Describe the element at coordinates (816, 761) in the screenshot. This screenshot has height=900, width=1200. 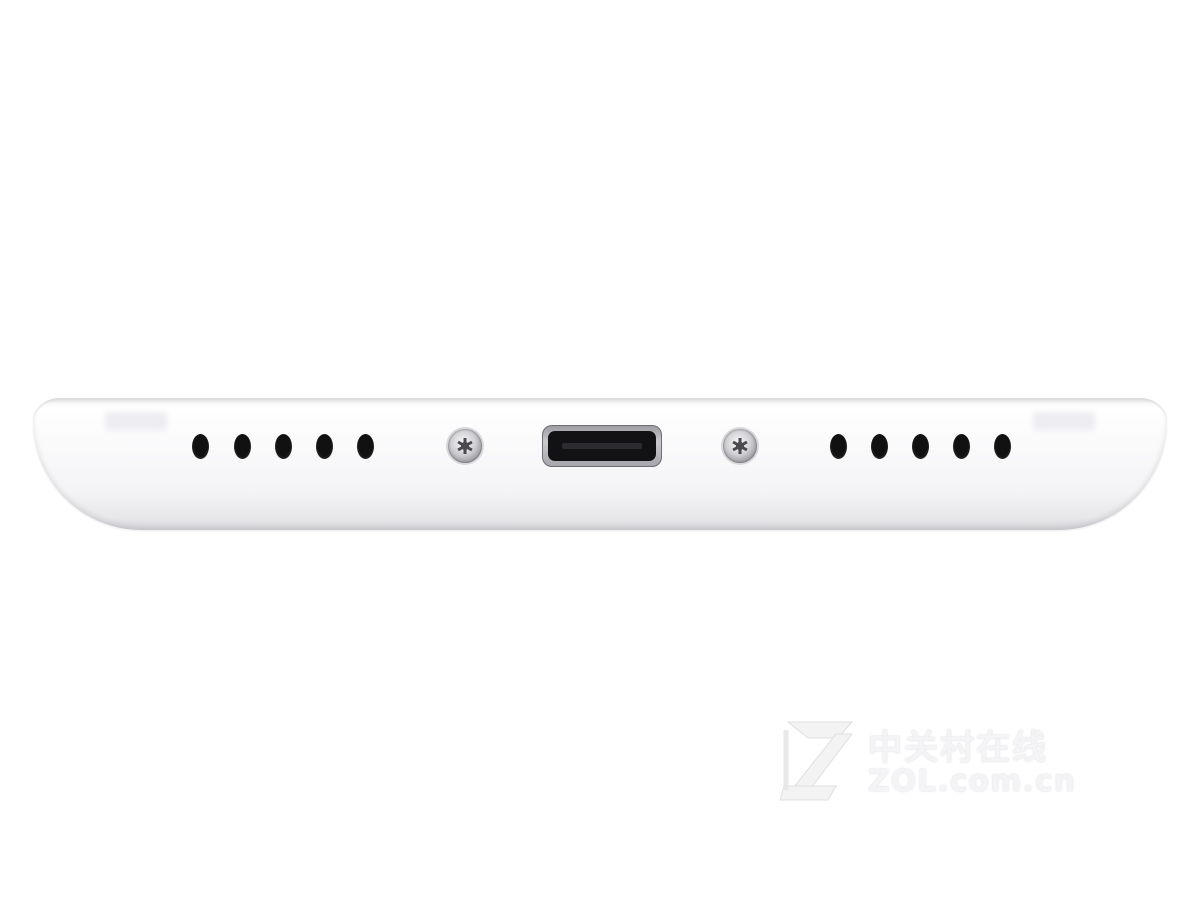
I see `zol-logo-icon` at that location.